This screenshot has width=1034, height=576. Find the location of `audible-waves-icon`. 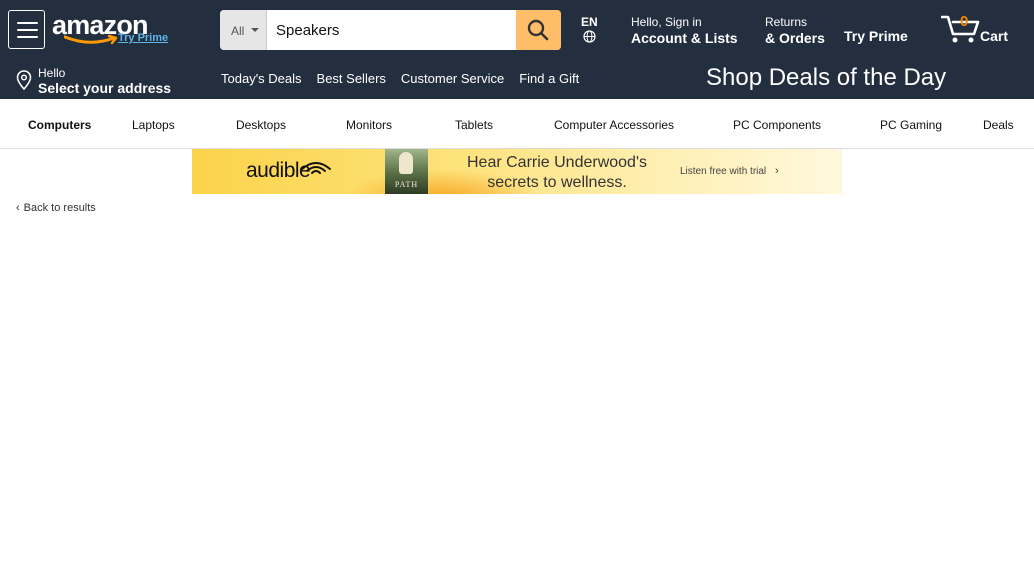

audible-waves-icon is located at coordinates (316, 168).